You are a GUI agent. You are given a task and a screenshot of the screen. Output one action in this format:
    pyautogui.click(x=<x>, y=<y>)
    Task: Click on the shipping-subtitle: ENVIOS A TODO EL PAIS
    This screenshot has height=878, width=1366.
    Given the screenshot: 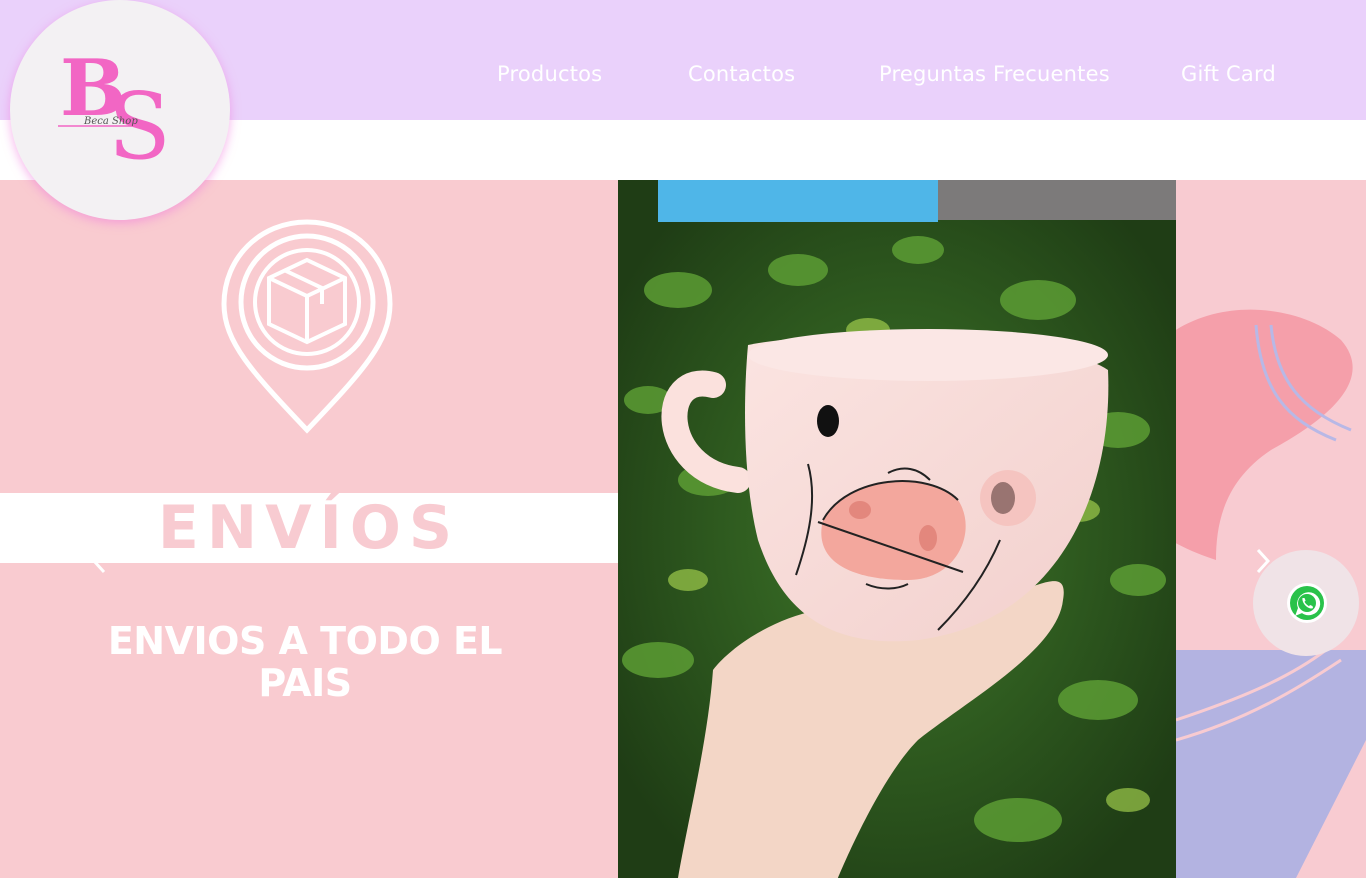 What is the action you would take?
    pyautogui.click(x=305, y=662)
    